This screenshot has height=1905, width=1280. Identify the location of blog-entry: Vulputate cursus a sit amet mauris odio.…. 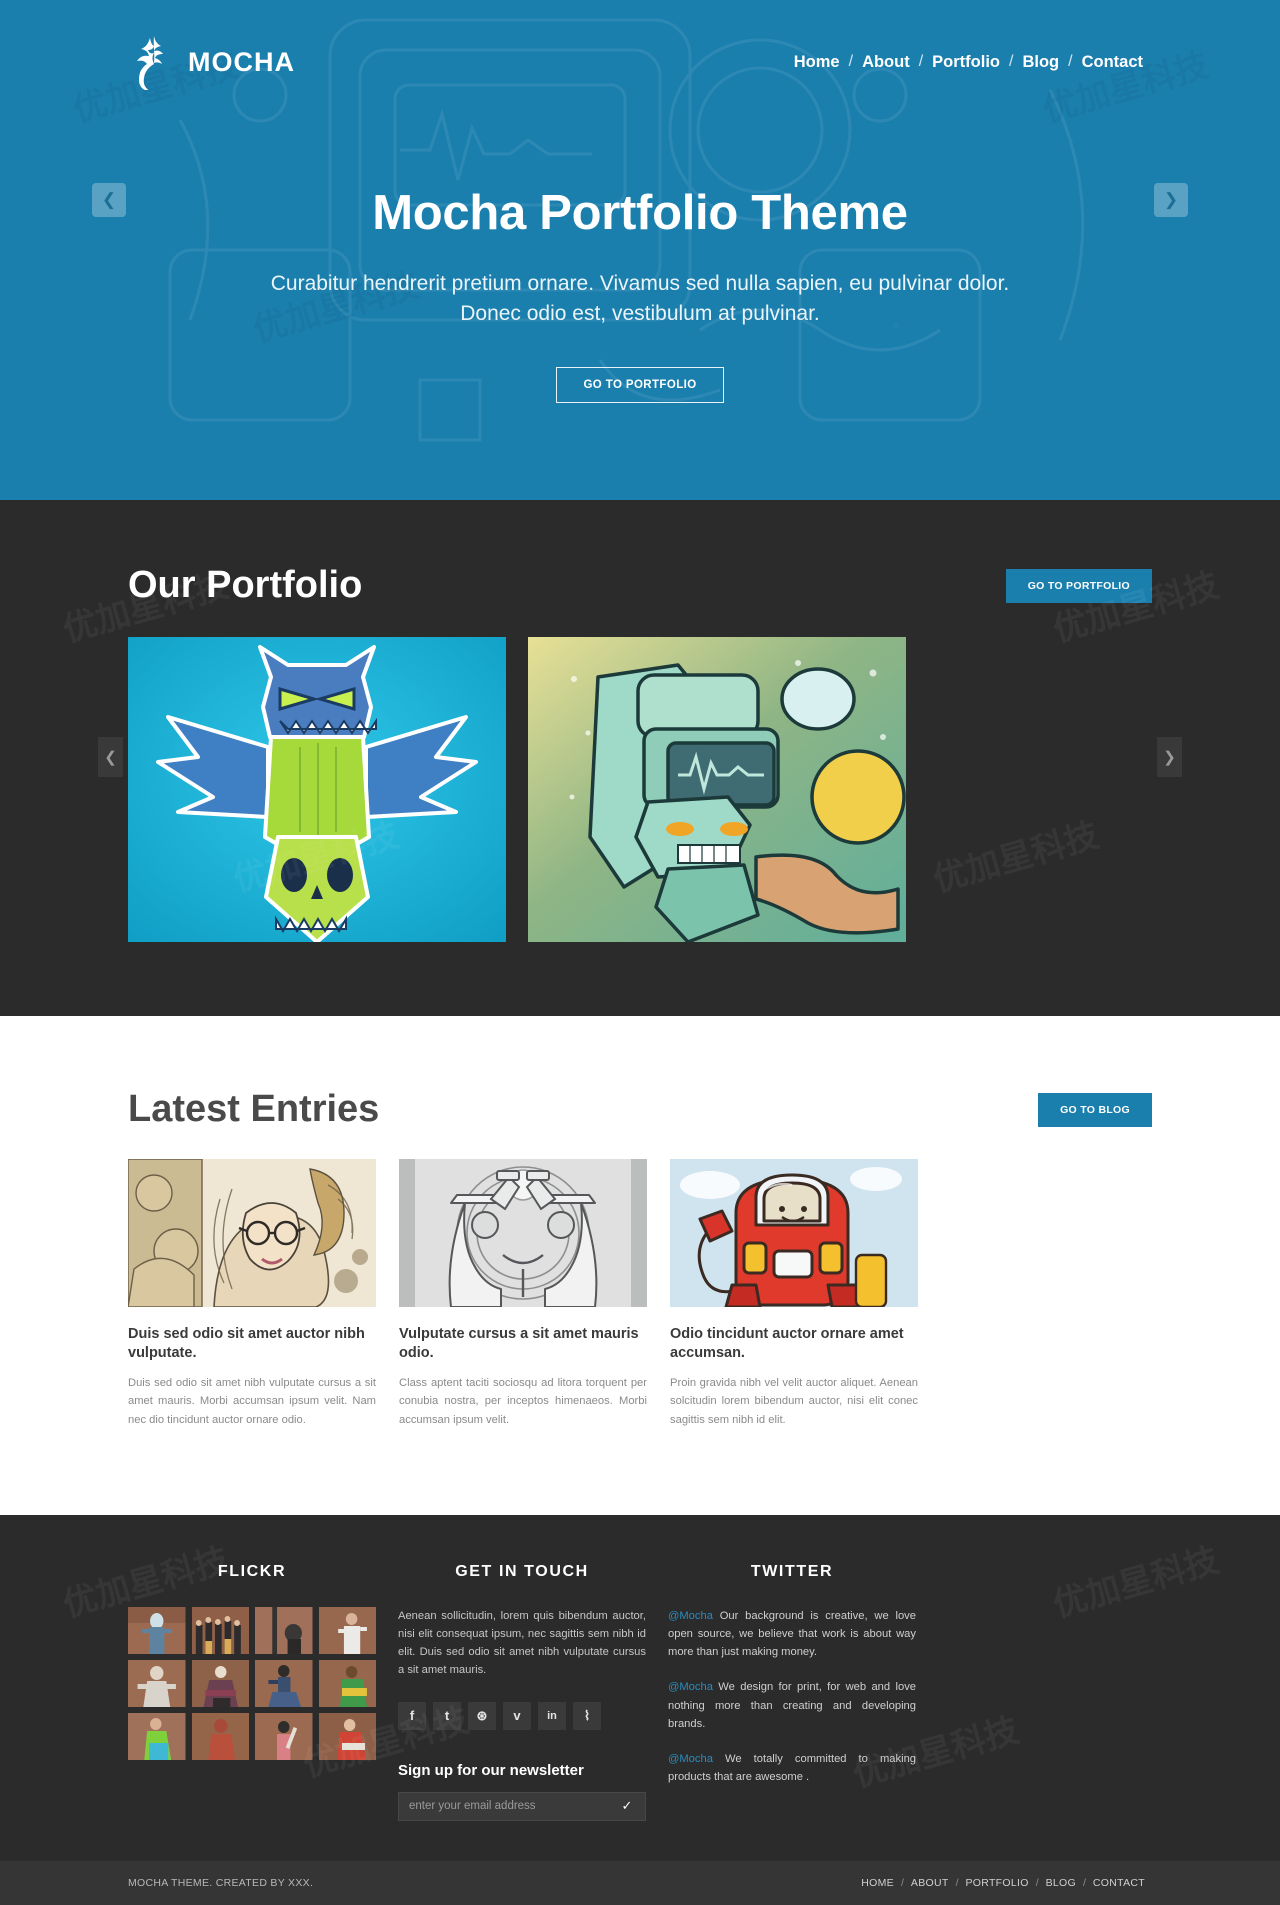
(523, 1294).